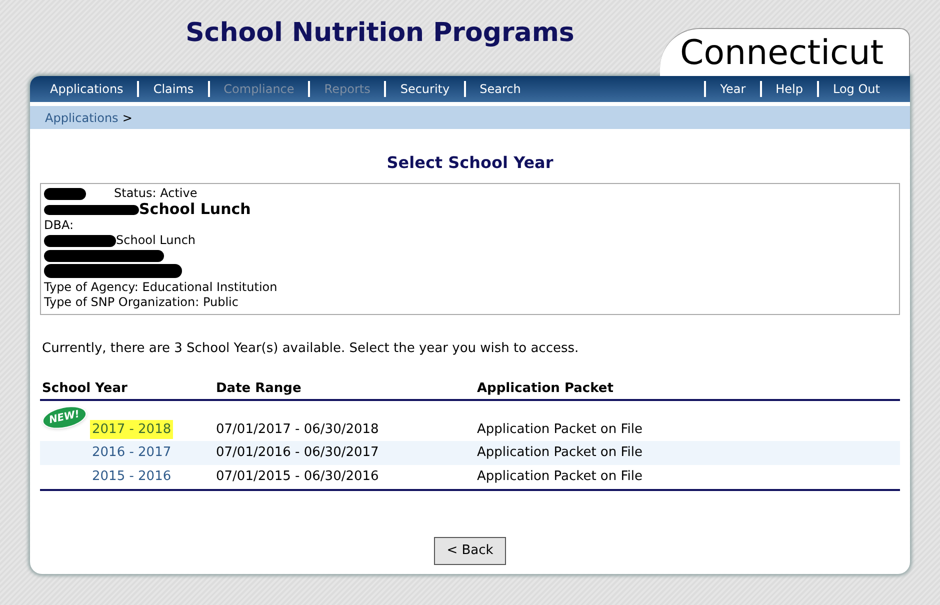 The width and height of the screenshot is (940, 605). I want to click on breadcrumb-link: Applications, so click(81, 117).